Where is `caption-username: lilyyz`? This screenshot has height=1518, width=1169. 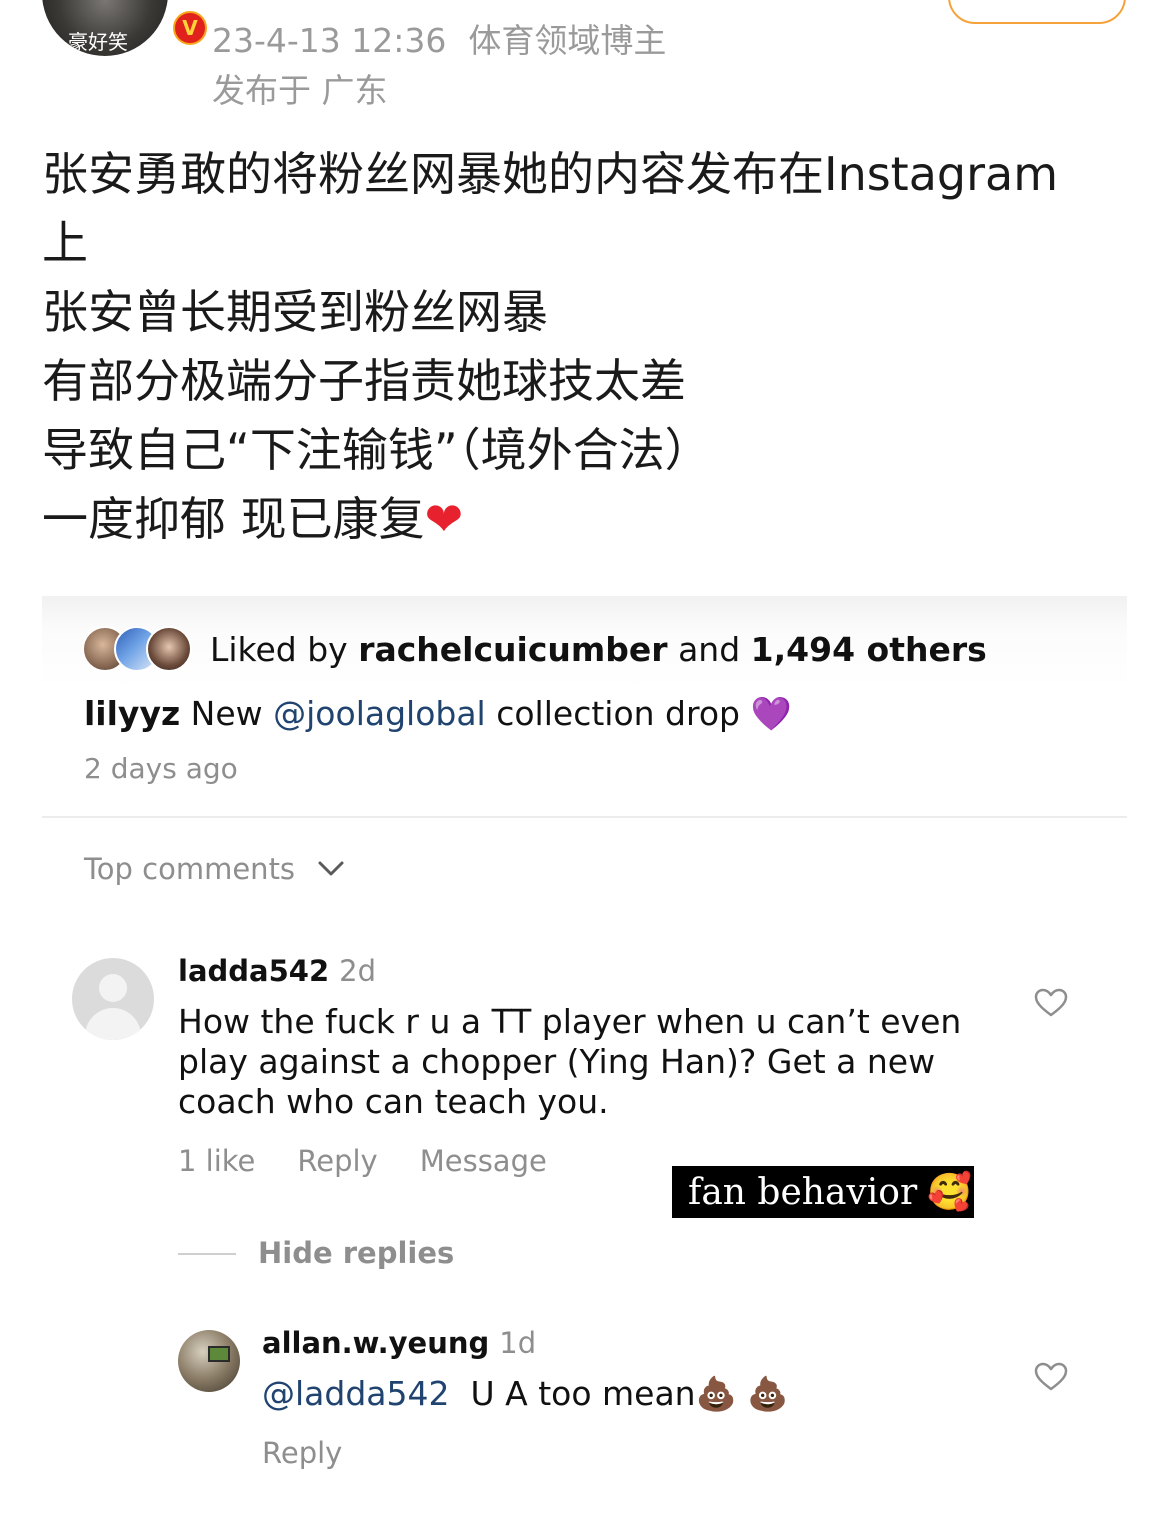
caption-username: lilyyz is located at coordinates (132, 713).